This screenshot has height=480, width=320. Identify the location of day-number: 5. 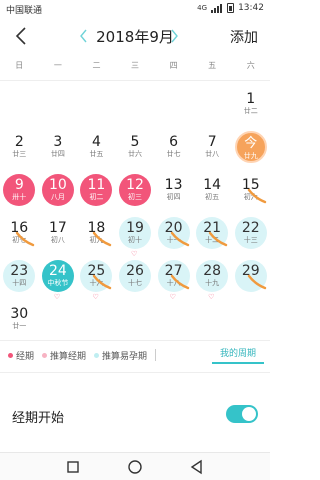
(135, 142).